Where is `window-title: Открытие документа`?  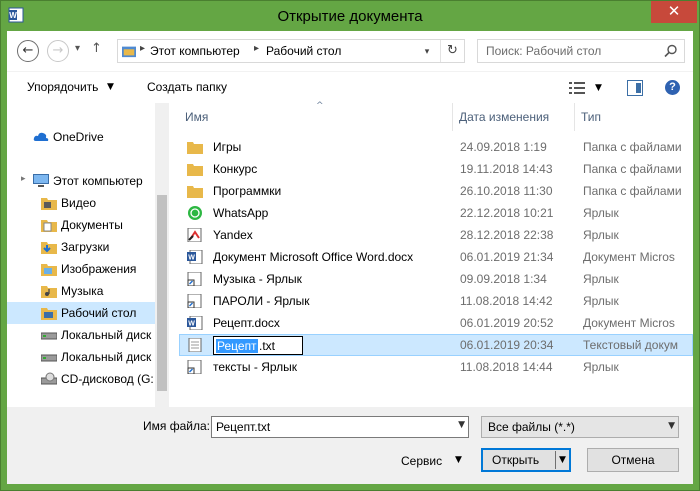
window-title: Открытие документа is located at coordinates (350, 16).